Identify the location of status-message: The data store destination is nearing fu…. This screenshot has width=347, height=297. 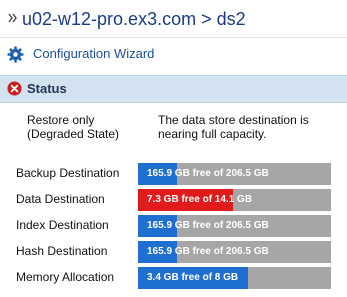
(233, 127).